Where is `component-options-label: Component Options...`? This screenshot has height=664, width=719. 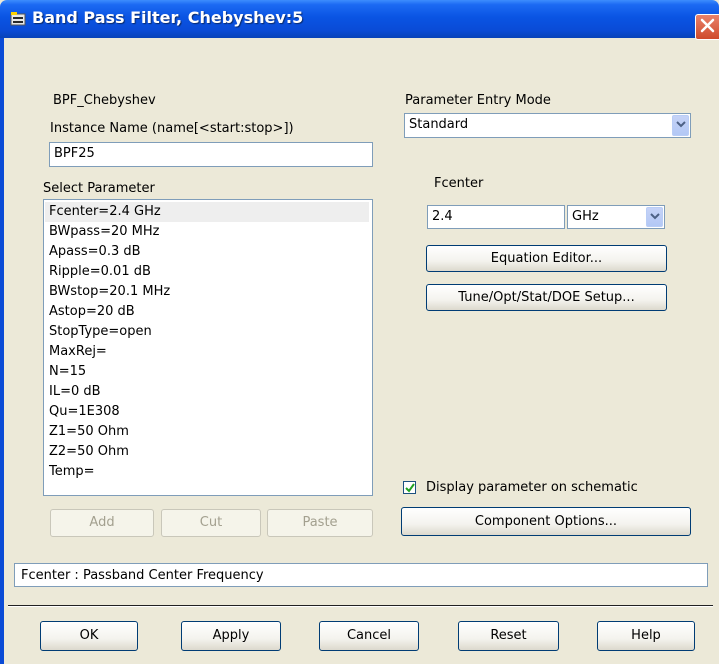
component-options-label: Component Options... is located at coordinates (546, 521).